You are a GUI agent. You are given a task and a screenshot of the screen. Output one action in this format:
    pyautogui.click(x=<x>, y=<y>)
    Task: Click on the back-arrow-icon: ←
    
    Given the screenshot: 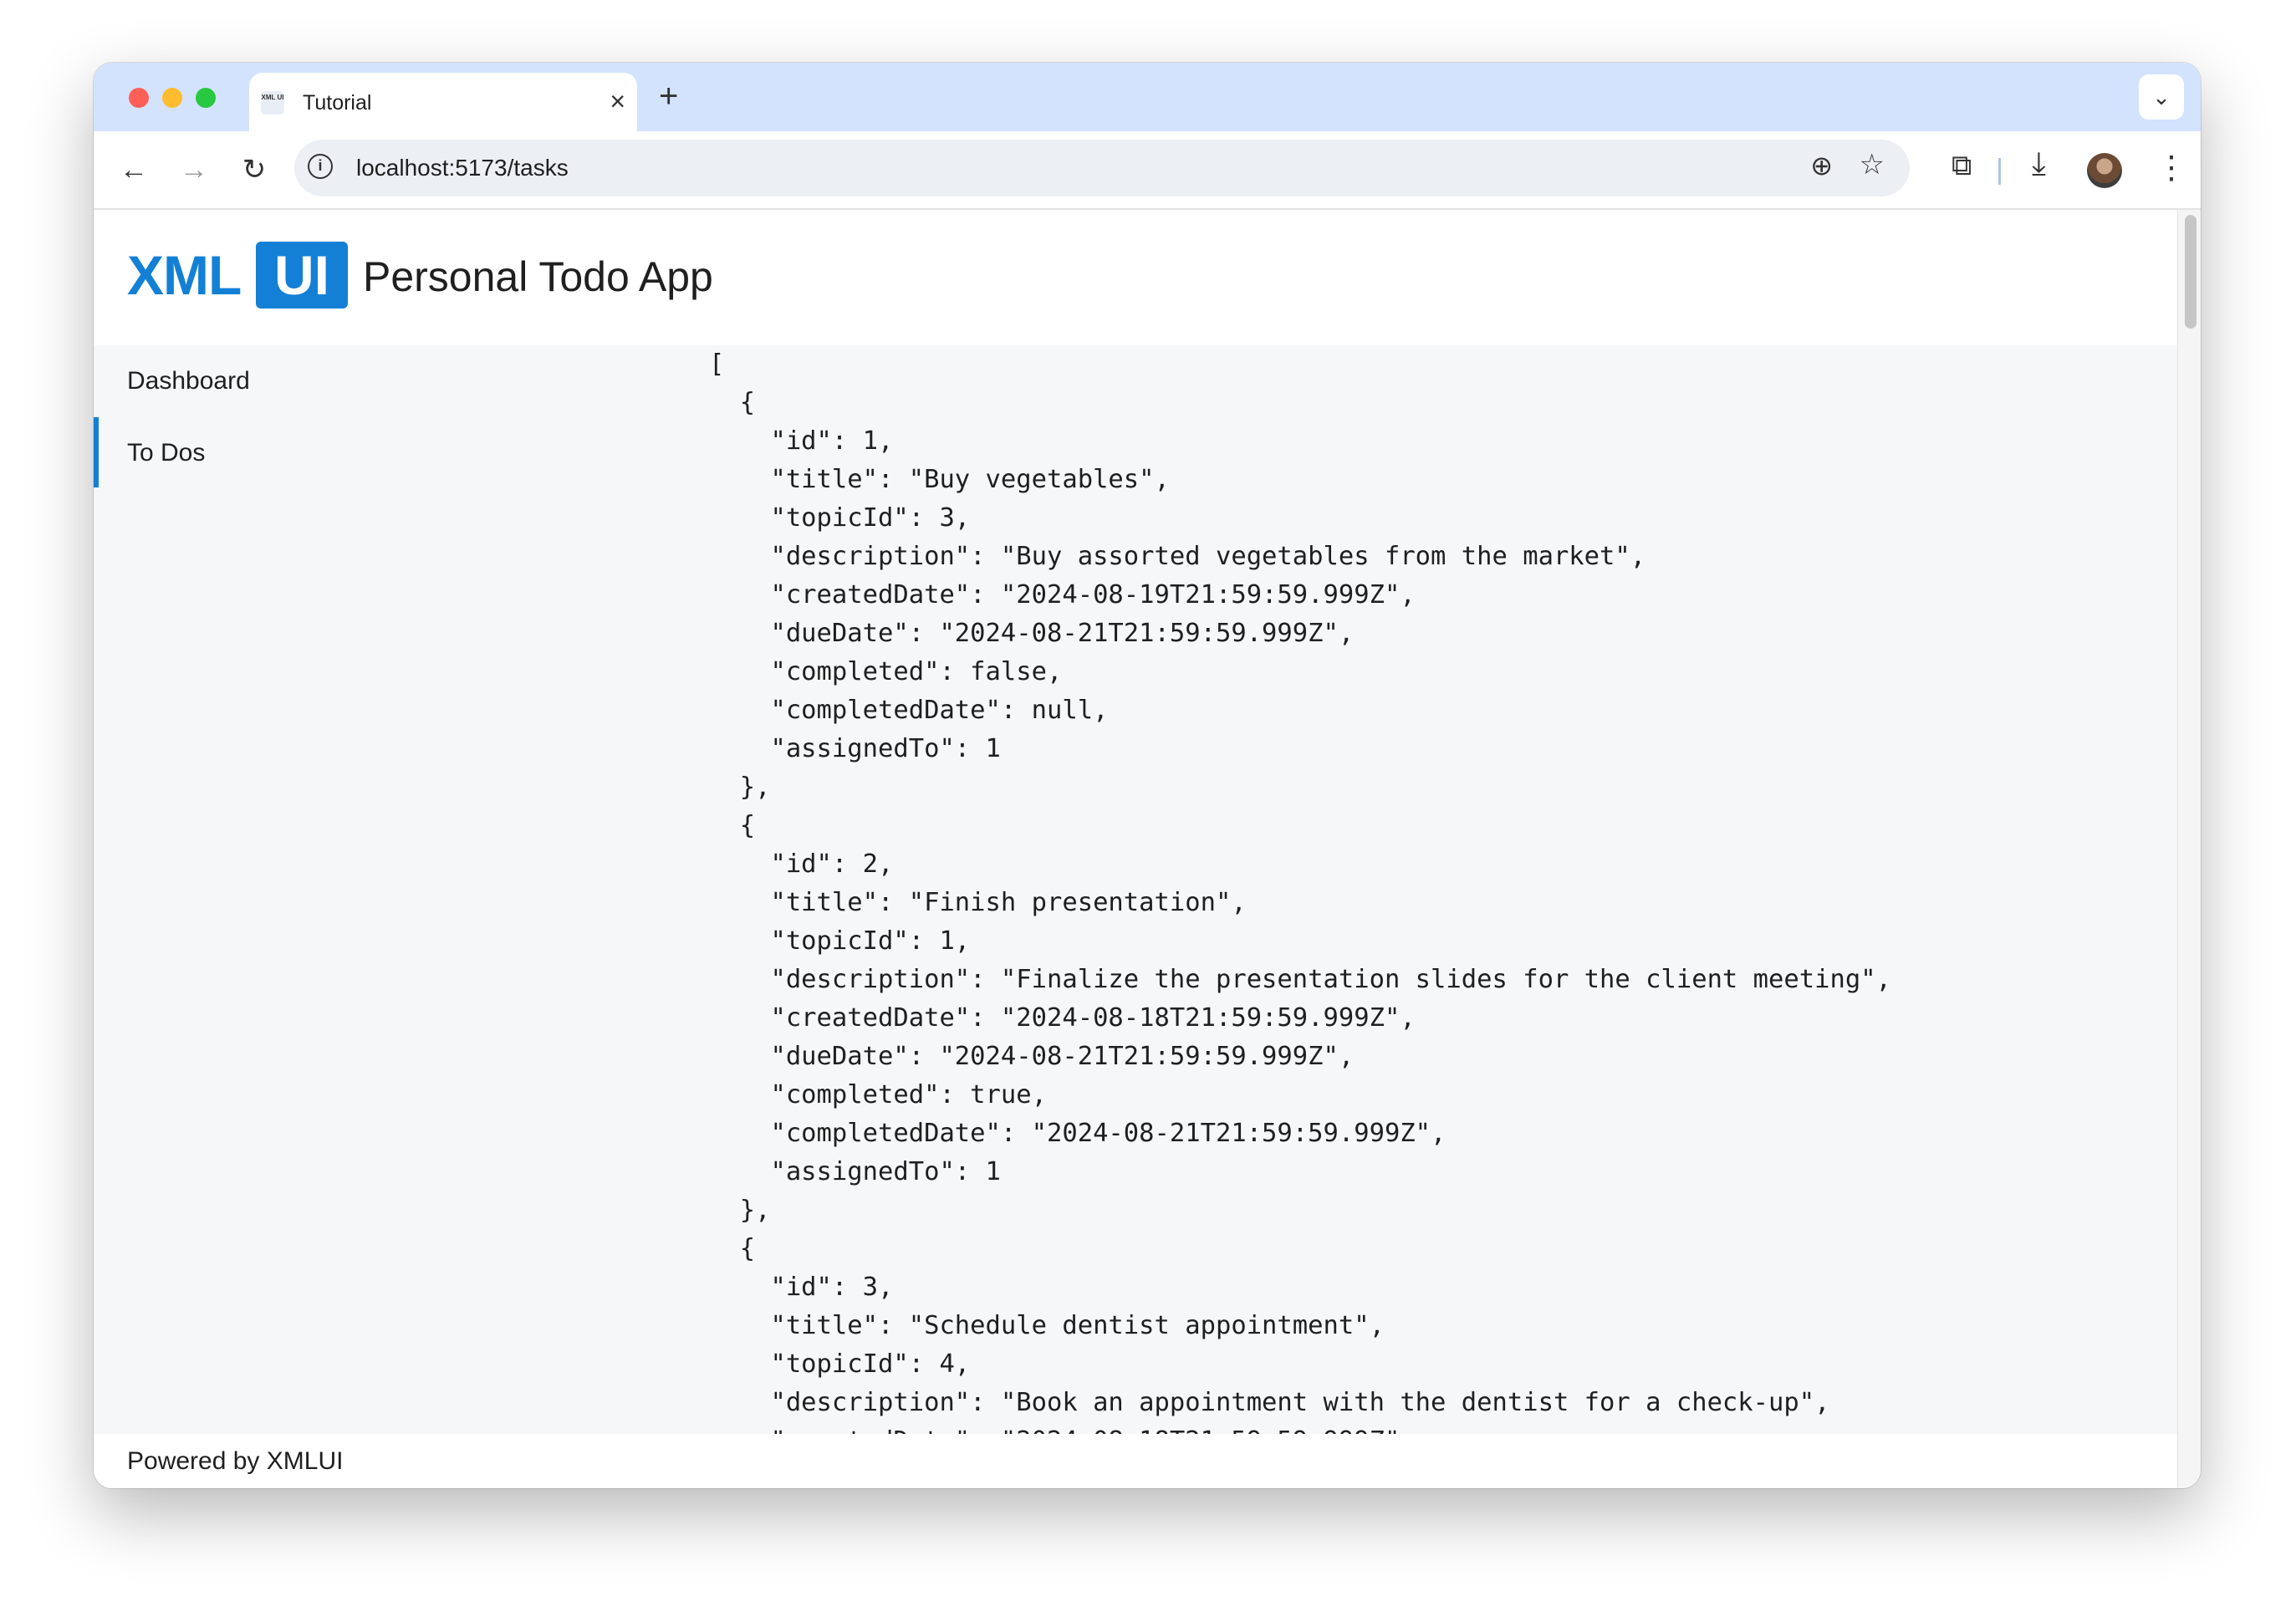 What is the action you would take?
    pyautogui.click(x=134, y=170)
    